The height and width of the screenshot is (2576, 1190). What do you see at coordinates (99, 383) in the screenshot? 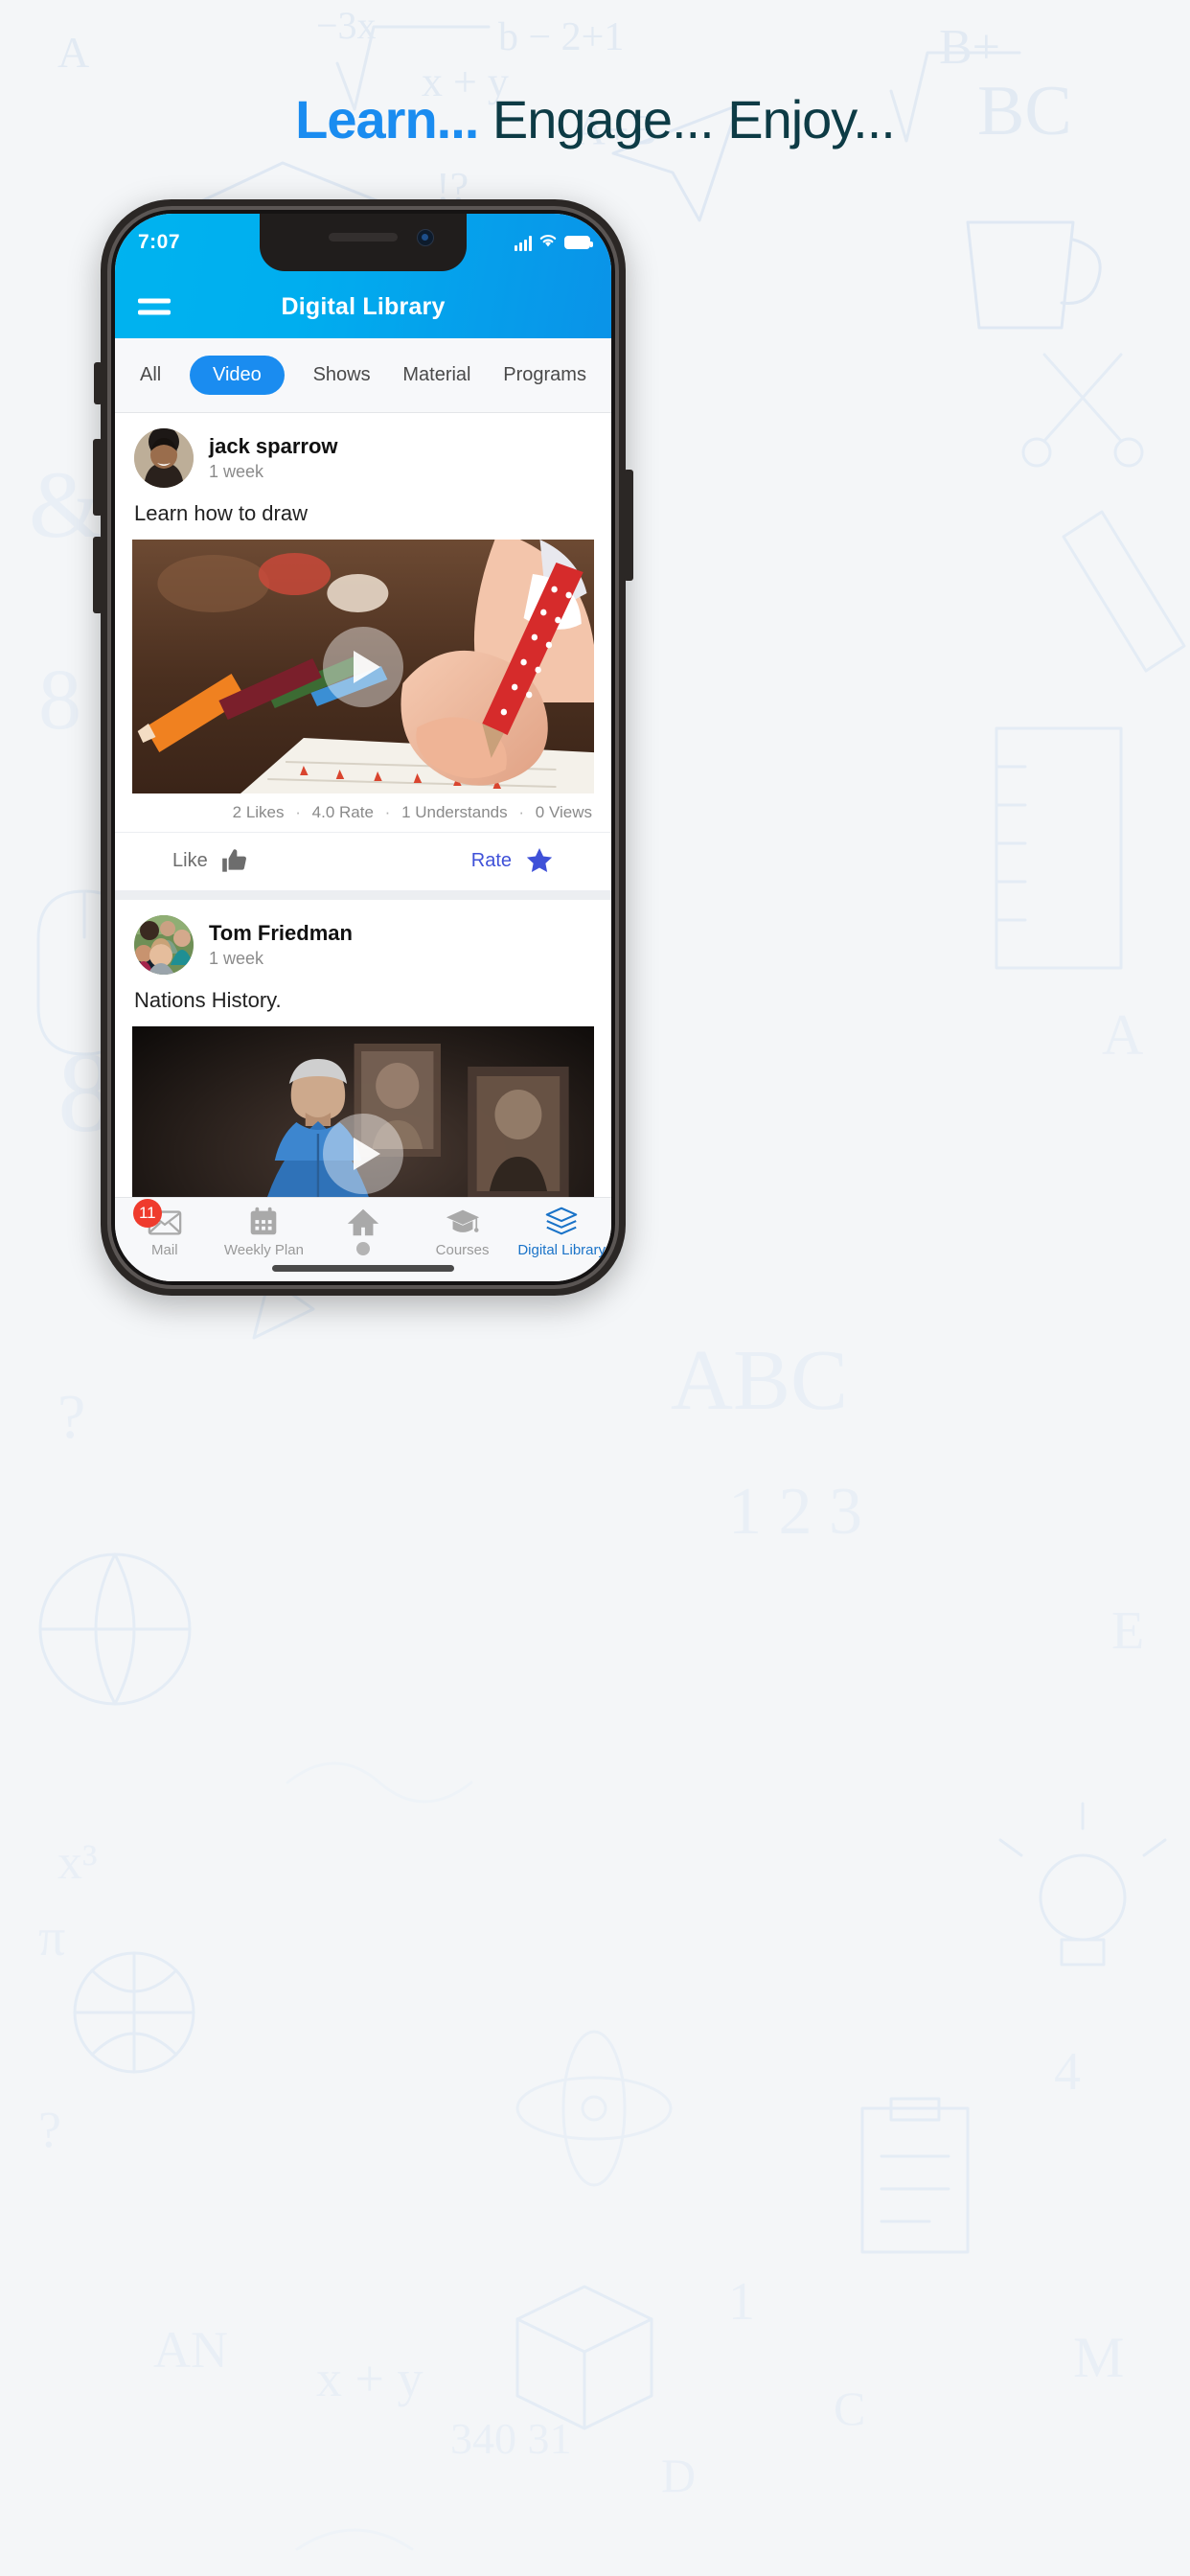
I see `mute-switch` at bounding box center [99, 383].